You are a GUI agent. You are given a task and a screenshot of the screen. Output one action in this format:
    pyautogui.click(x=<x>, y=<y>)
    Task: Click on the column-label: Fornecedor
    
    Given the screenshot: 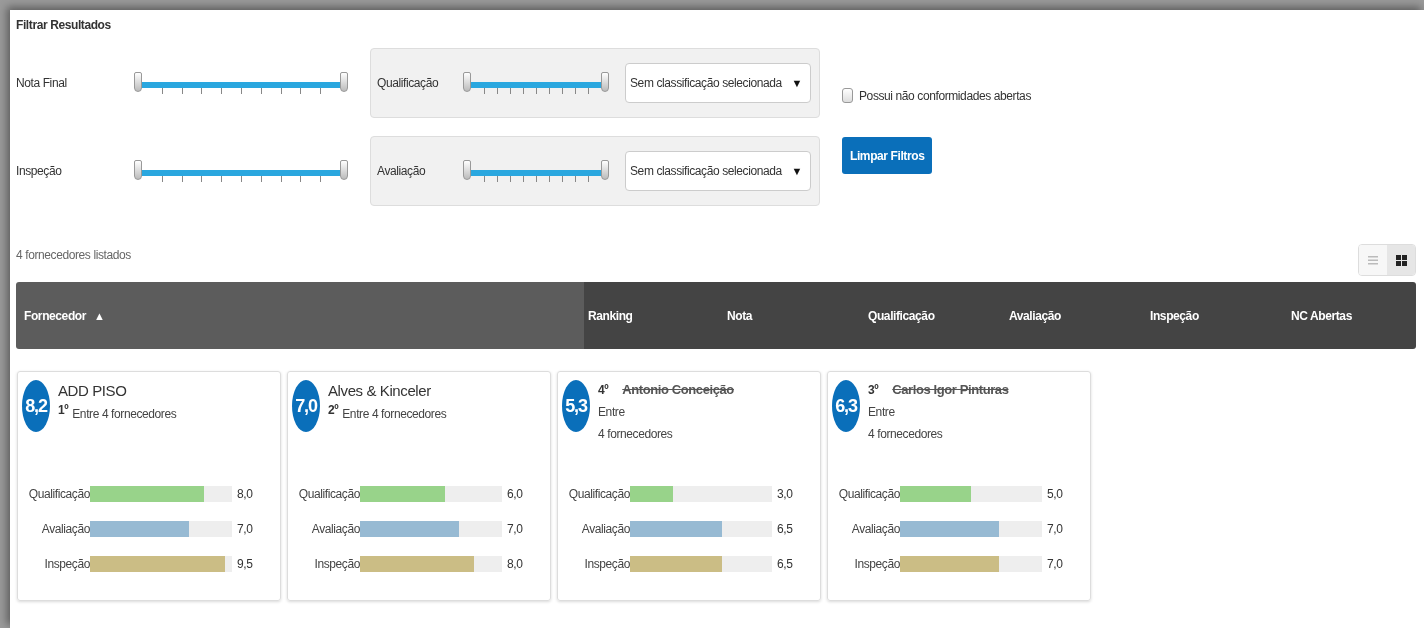 What is the action you would take?
    pyautogui.click(x=55, y=315)
    